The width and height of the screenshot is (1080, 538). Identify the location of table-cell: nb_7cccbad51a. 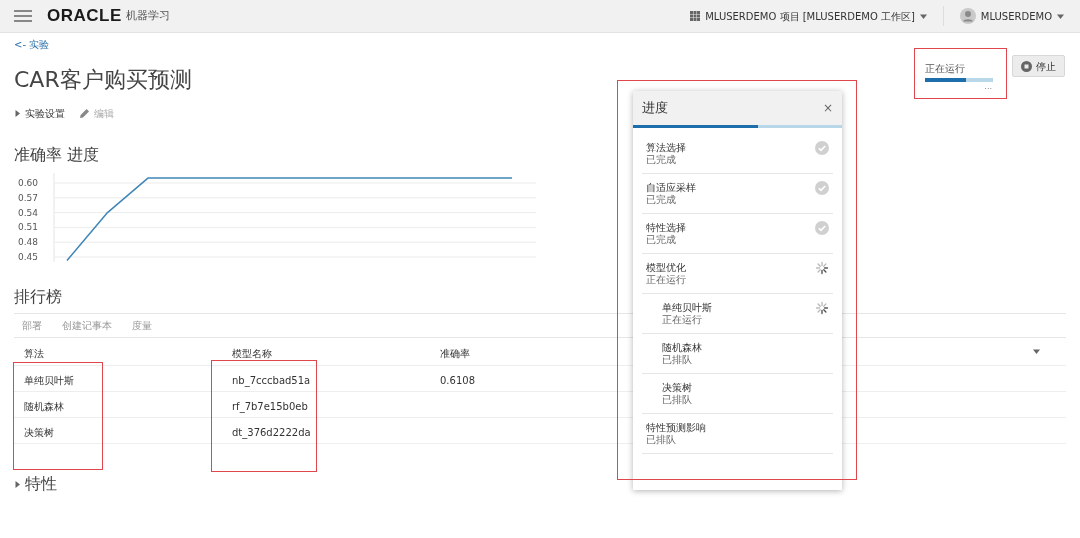
(271, 380).